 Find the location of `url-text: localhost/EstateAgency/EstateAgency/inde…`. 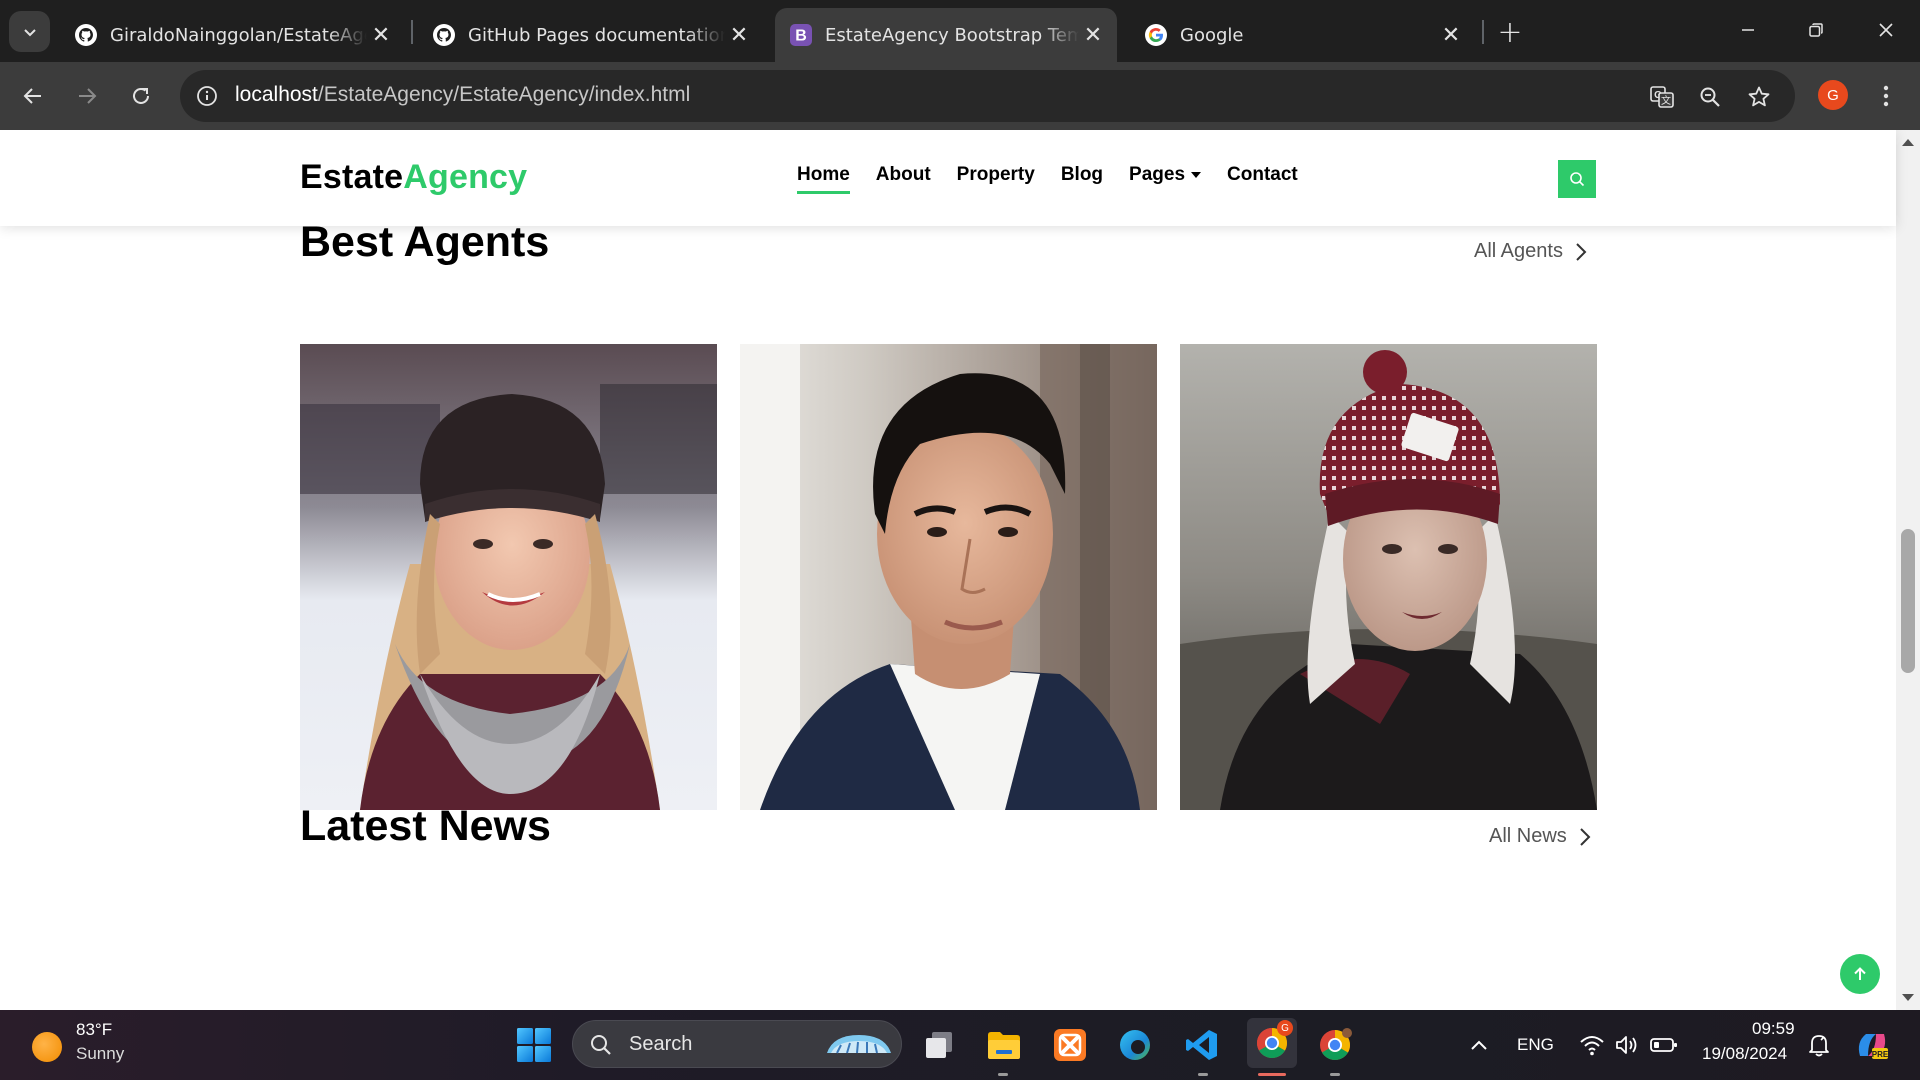

url-text: localhost/EstateAgency/EstateAgency/inde… is located at coordinates (462, 95).